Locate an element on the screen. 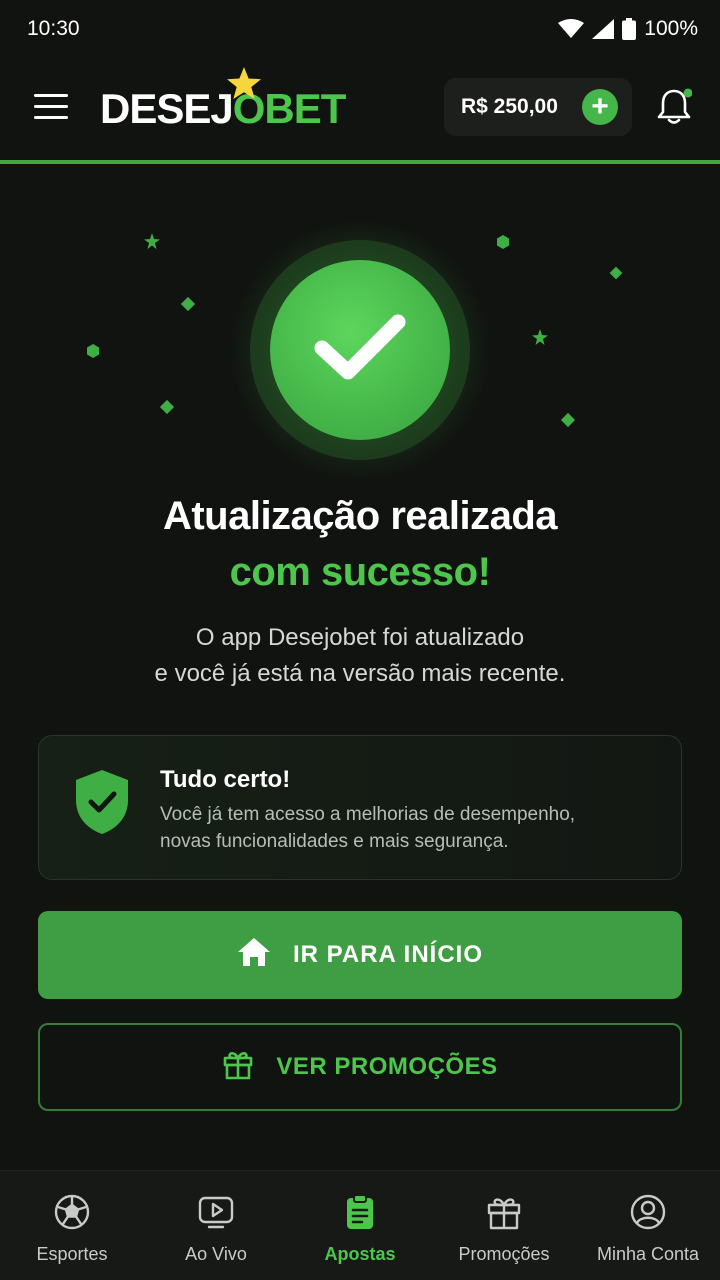  checkmark-icon is located at coordinates (360, 350).